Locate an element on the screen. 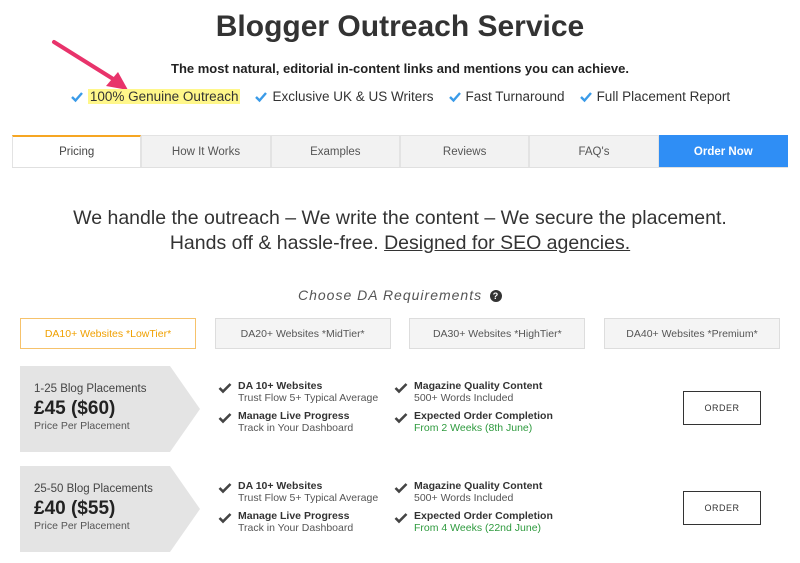 The image size is (800, 563). feature-item: Exclusive UK & US Writers is located at coordinates (344, 96).